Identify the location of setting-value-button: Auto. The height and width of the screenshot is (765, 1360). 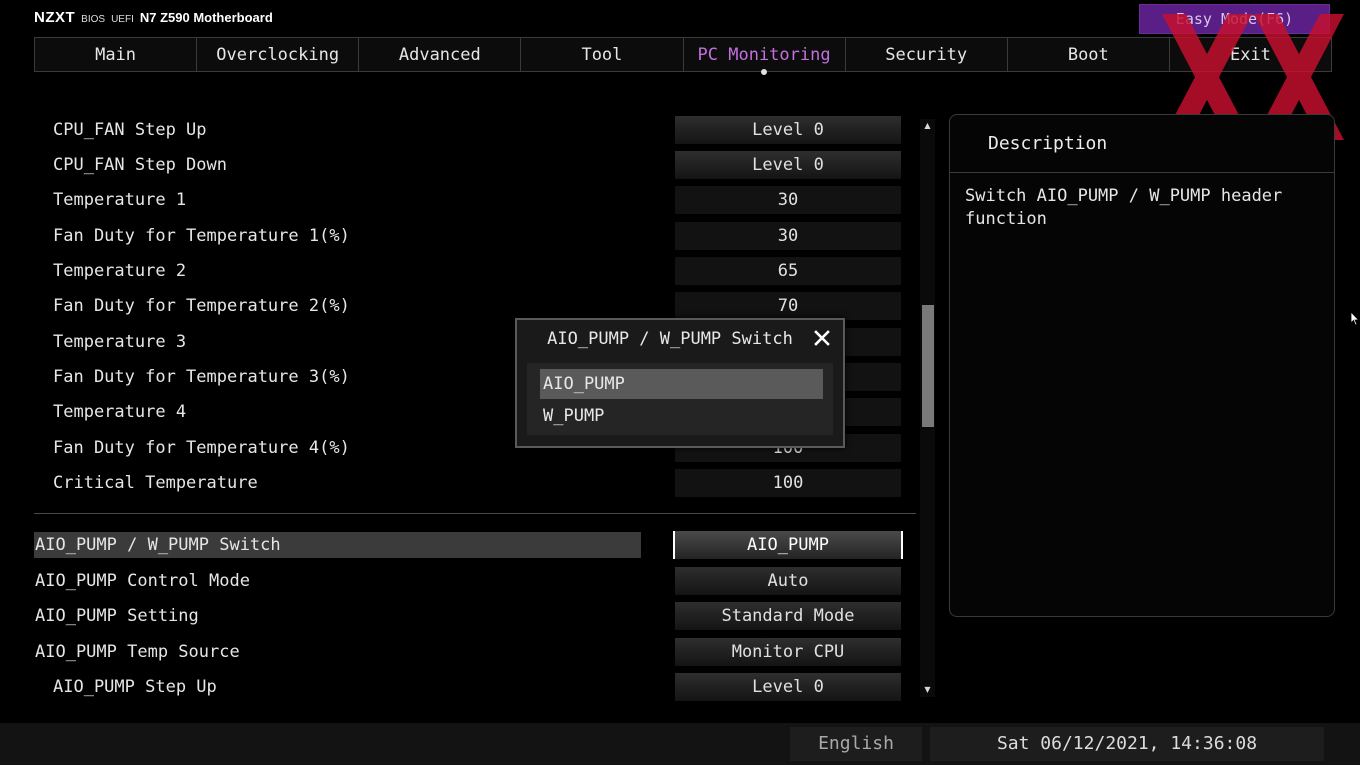
(788, 581).